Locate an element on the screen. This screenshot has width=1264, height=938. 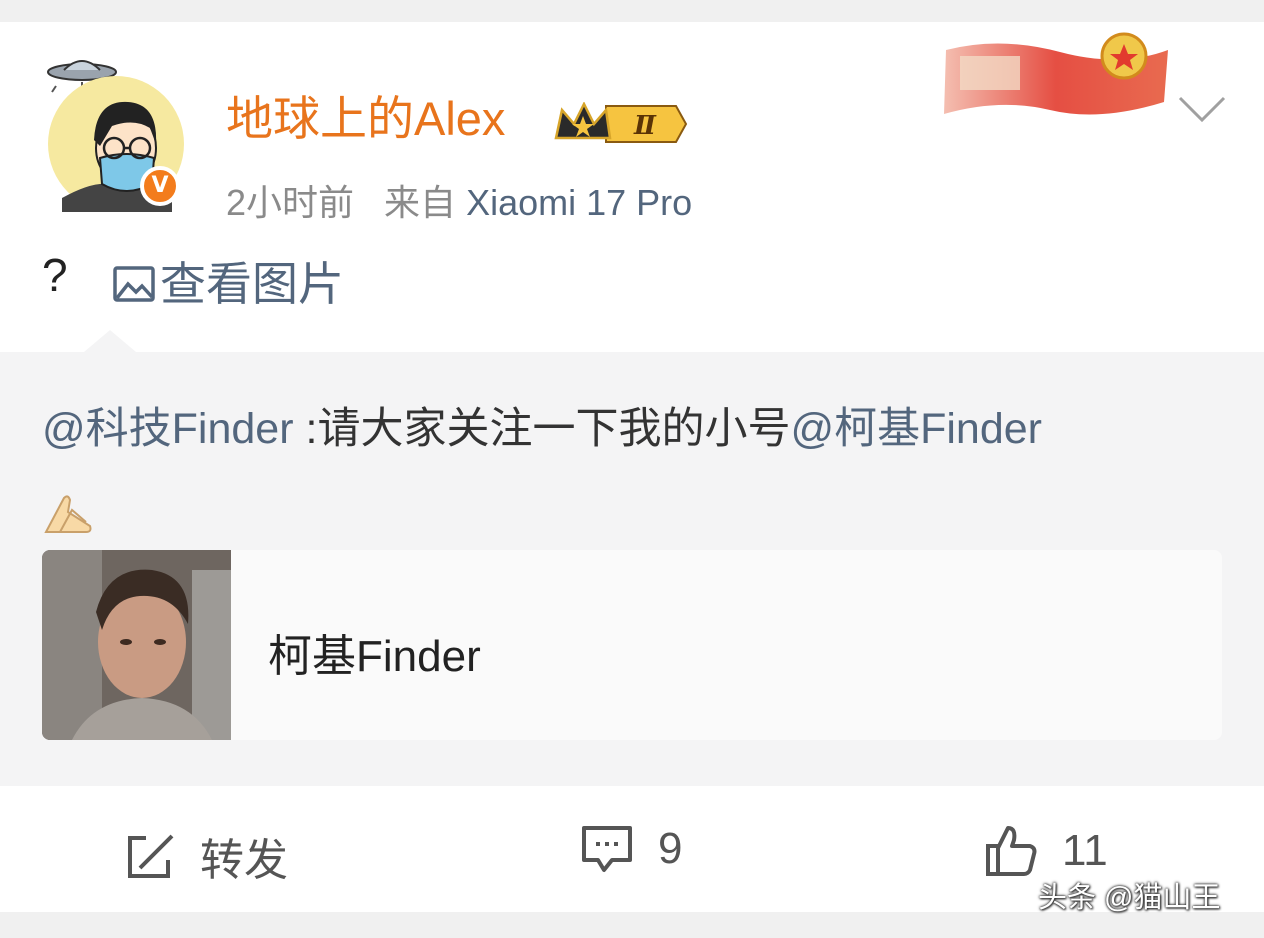
verified-badge: V is located at coordinates (160, 186).